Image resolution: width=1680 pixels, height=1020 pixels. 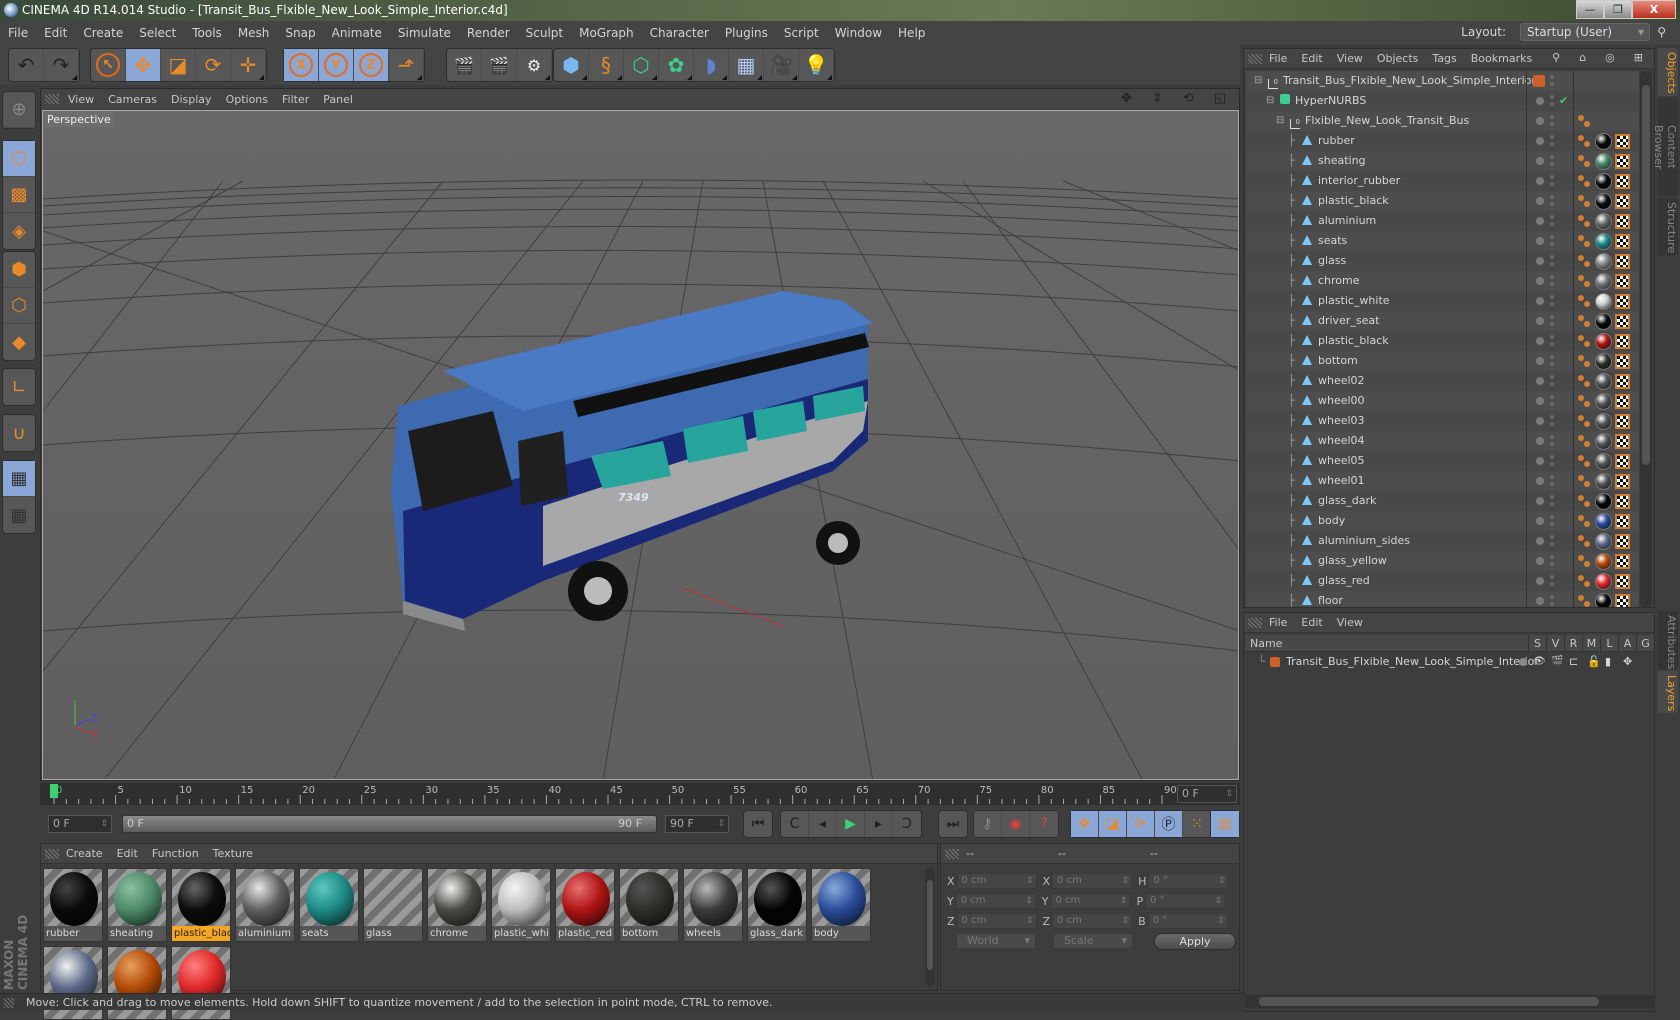 I want to click on recent-tool-button: ✛, so click(x=248, y=65).